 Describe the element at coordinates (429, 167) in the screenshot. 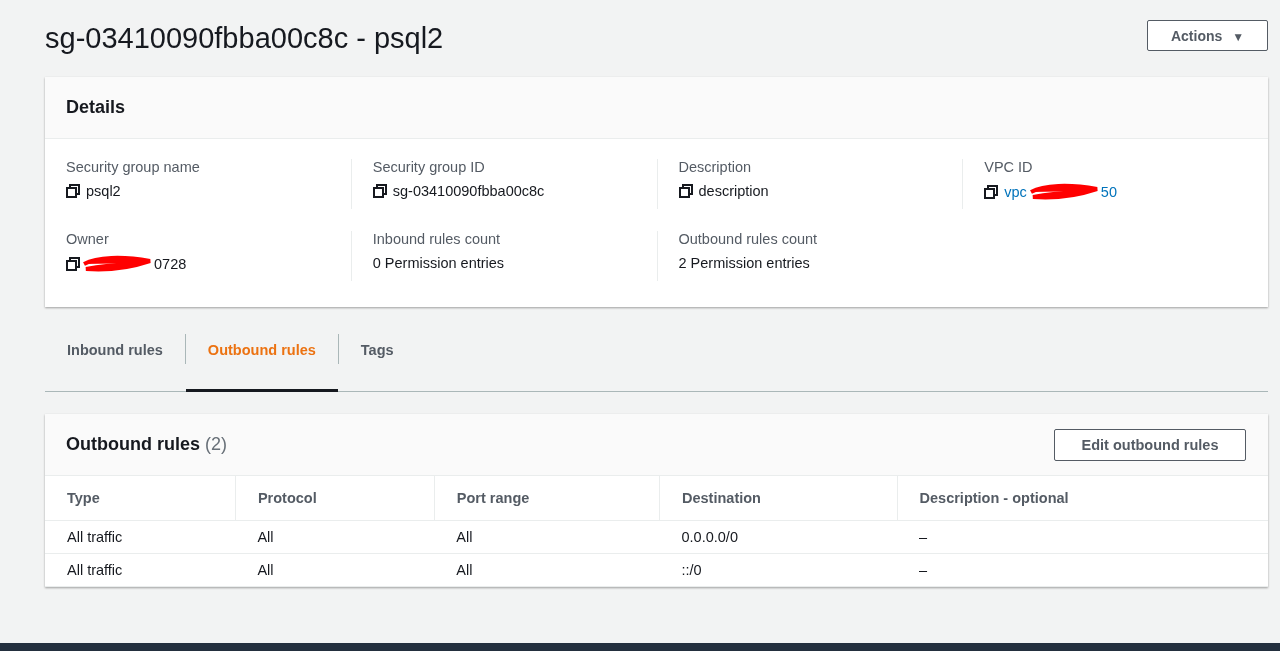

I see `field-label: Security group ID` at that location.